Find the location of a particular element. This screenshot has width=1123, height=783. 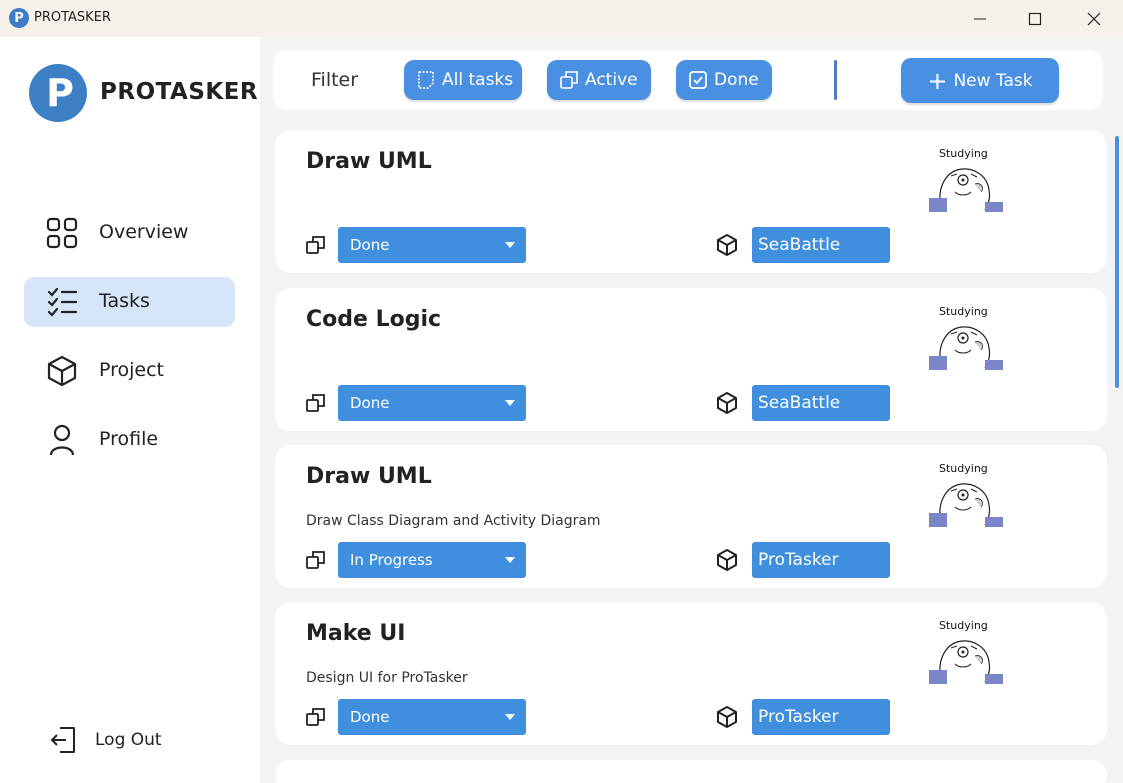

new-task-button: + New Task is located at coordinates (980, 80).